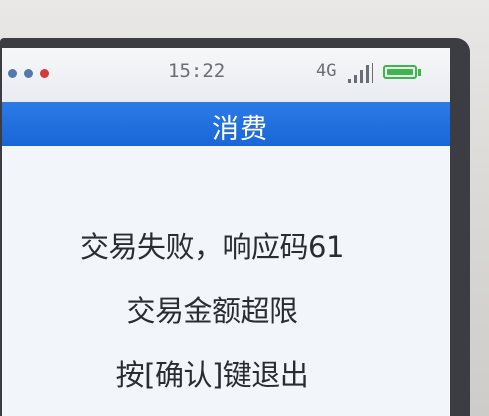 The image size is (489, 416). I want to click on title-bar: 消费, so click(226, 124).